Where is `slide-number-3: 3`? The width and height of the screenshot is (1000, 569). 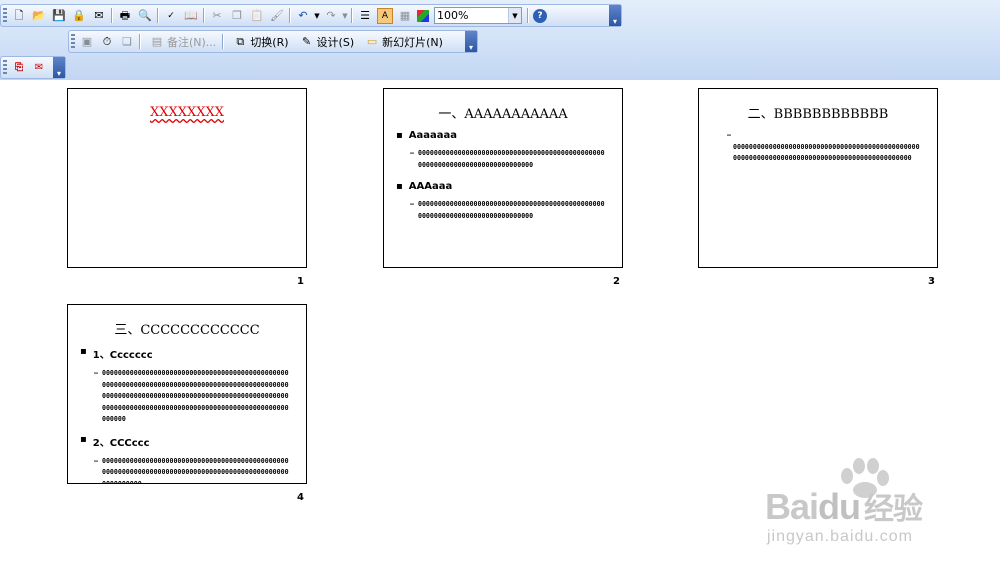 slide-number-3: 3 is located at coordinates (931, 281).